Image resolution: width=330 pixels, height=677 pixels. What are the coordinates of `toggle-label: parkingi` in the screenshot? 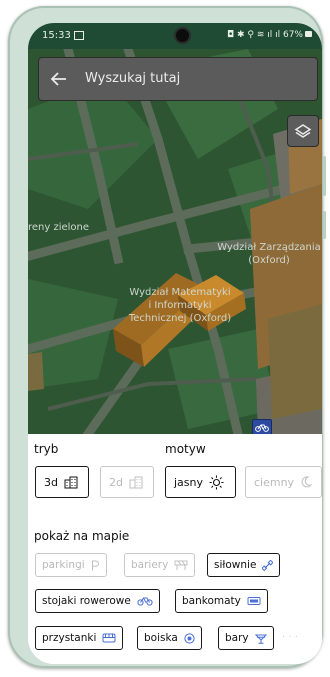 It's located at (63, 565).